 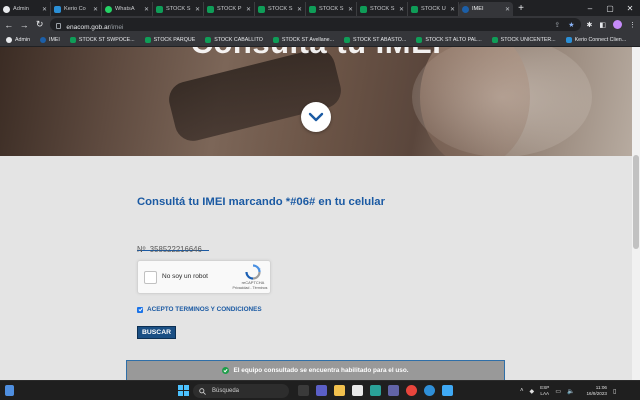 I want to click on file-explorer-icon, so click(x=339, y=390).